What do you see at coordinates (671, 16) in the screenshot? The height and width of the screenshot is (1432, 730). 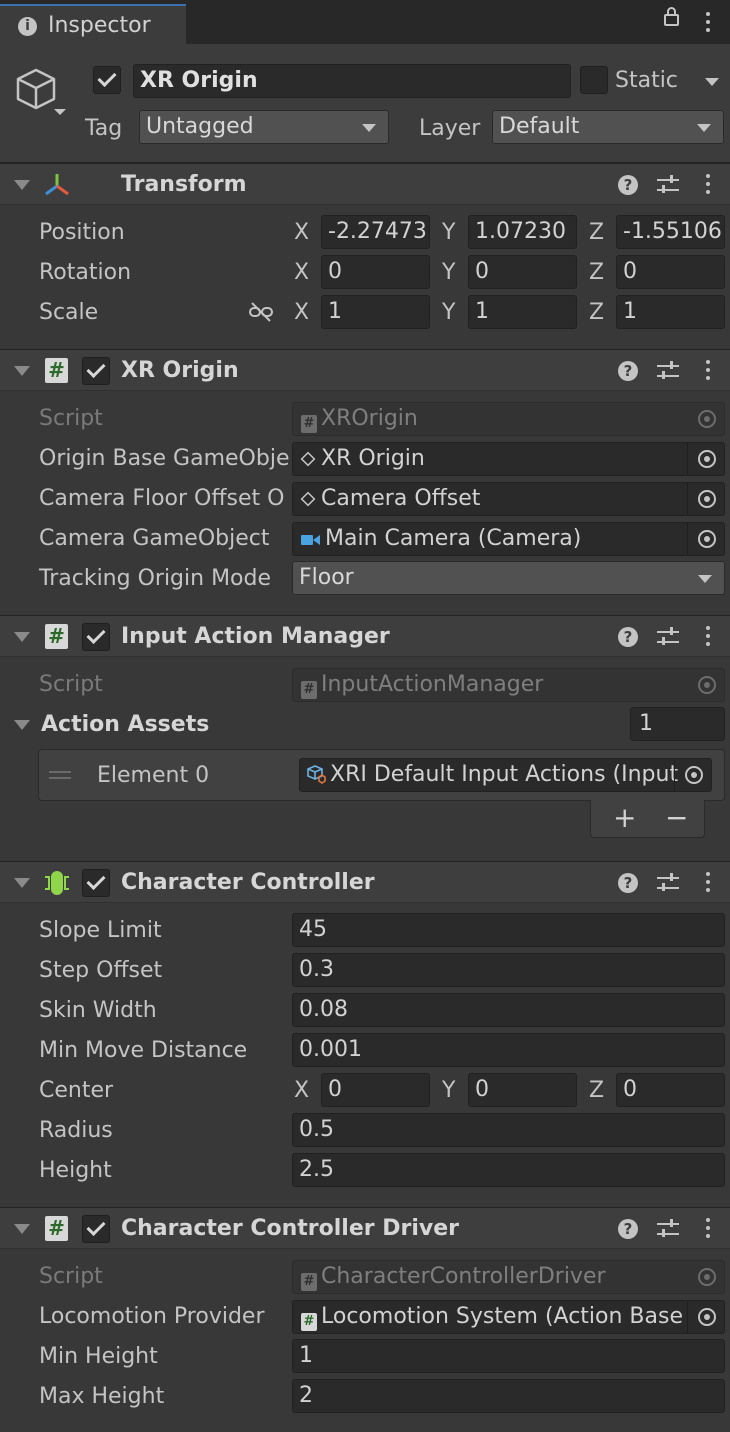 I see `lock-icon` at bounding box center [671, 16].